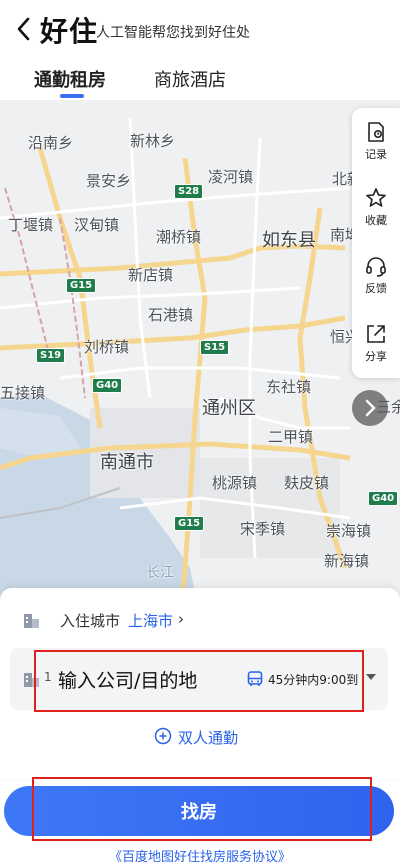 The image size is (400, 863). I want to click on tab-bar: 通勤租房 商旅酒店, so click(200, 80).